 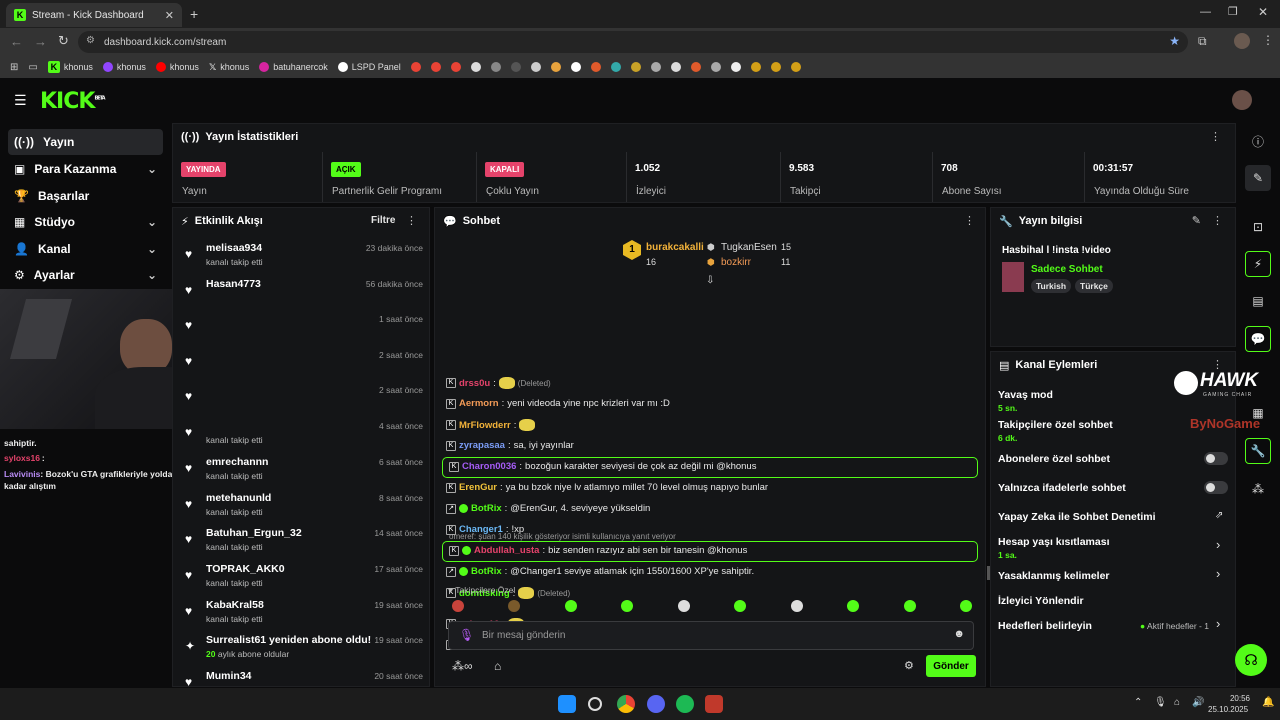 I want to click on menu-icon: ⋮, so click(x=1268, y=40).